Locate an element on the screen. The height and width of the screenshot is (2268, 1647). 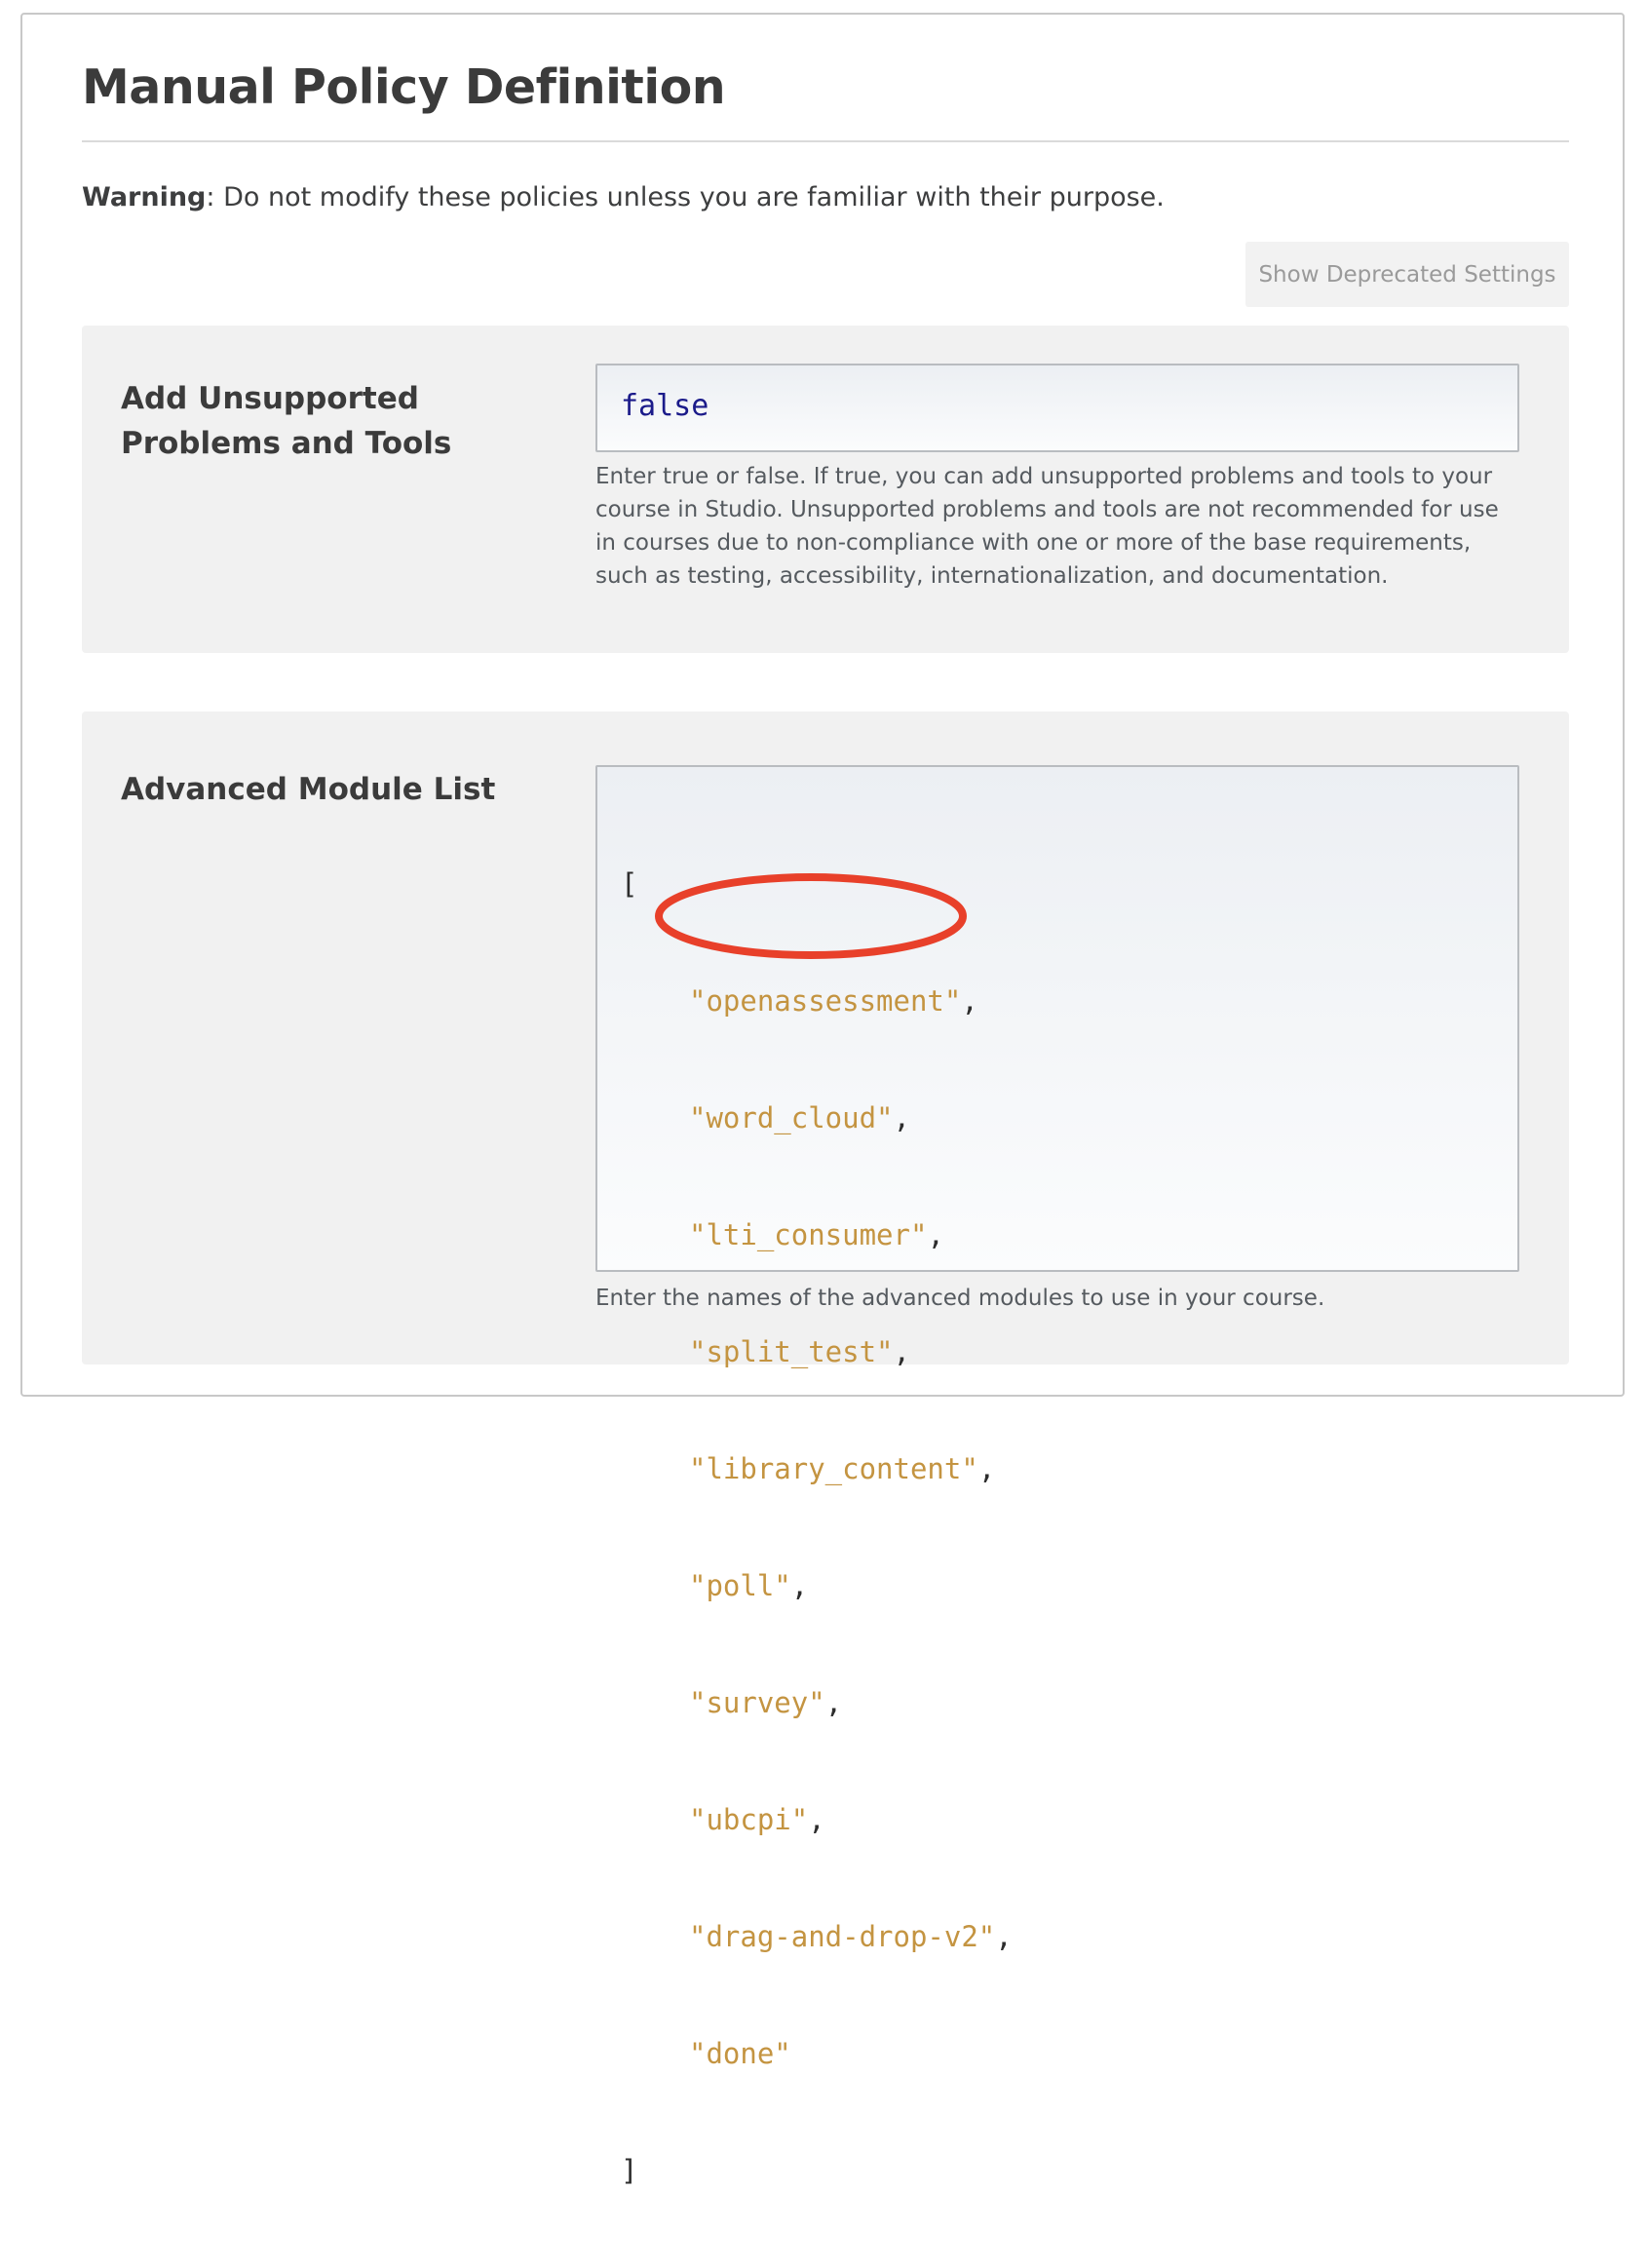
module-entry: "library_content", is located at coordinates (817, 1468).